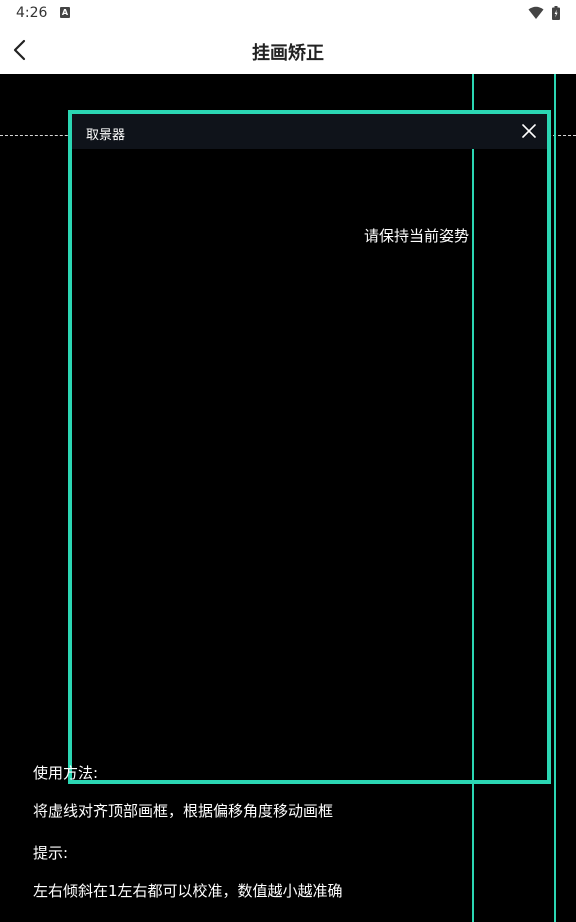  I want to click on status-bar: 4:26 A, so click(288, 14).